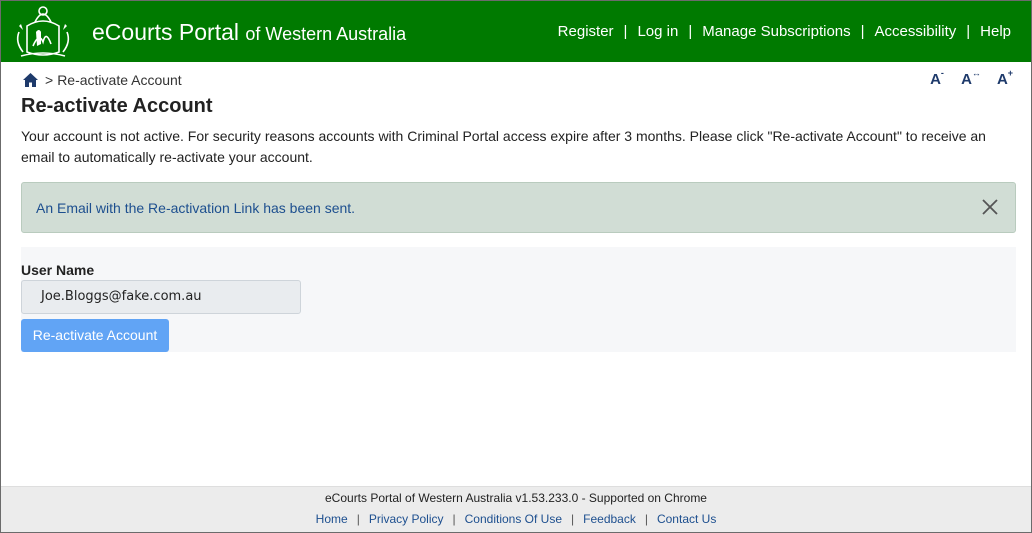 The width and height of the screenshot is (1032, 533). I want to click on home-icon, so click(30, 80).